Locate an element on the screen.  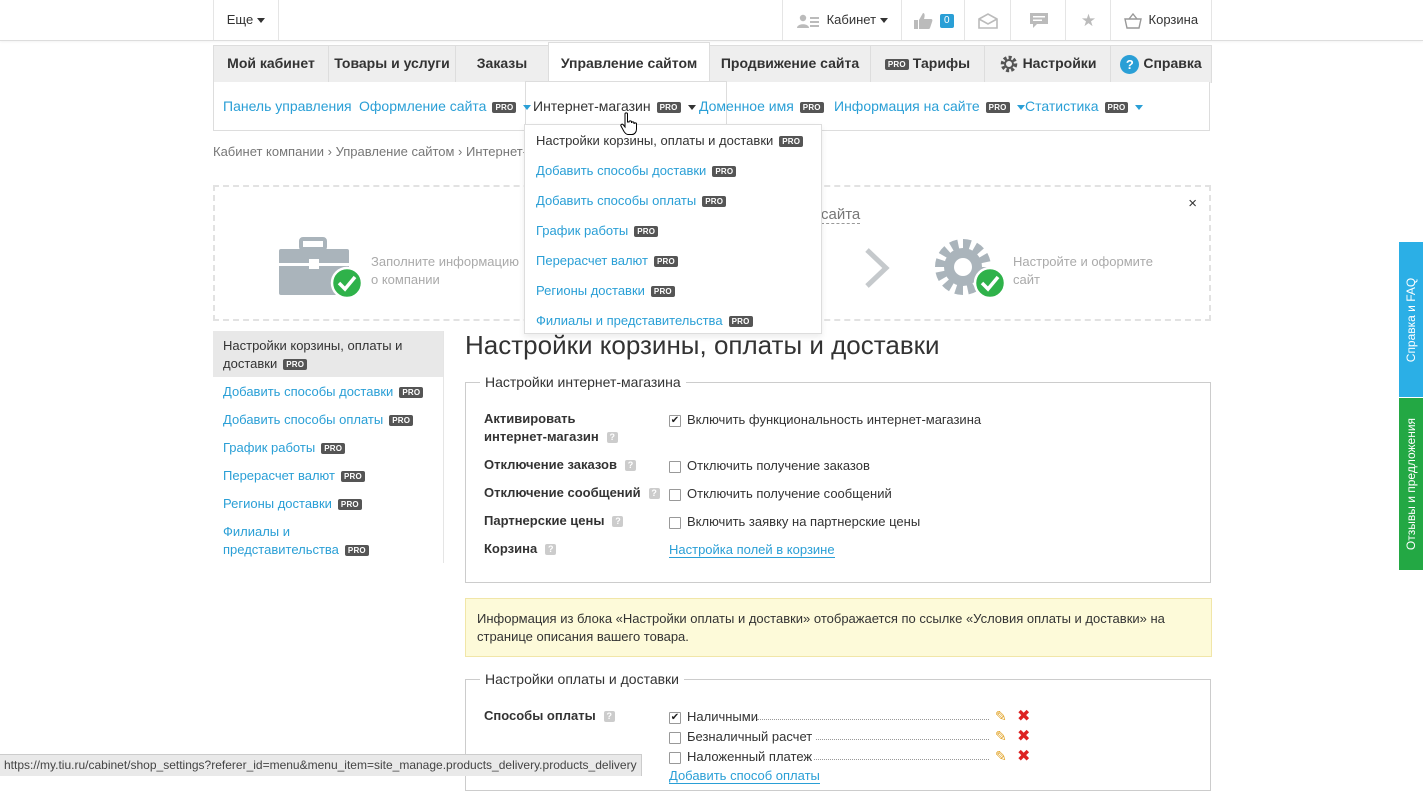
tab-help: ? Справка is located at coordinates (1161, 64).